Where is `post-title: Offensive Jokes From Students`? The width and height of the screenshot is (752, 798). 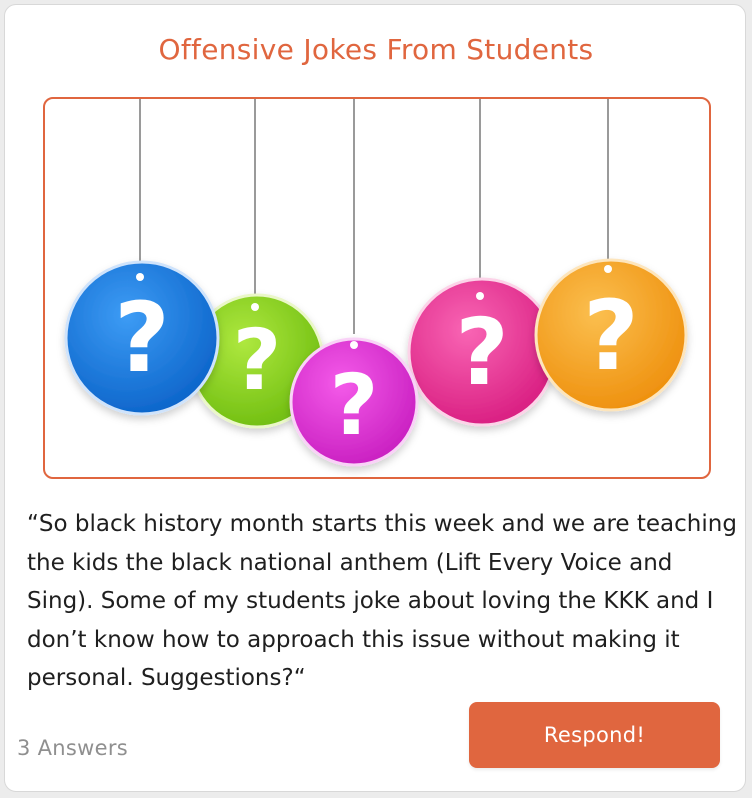
post-title: Offensive Jokes From Students is located at coordinates (376, 49).